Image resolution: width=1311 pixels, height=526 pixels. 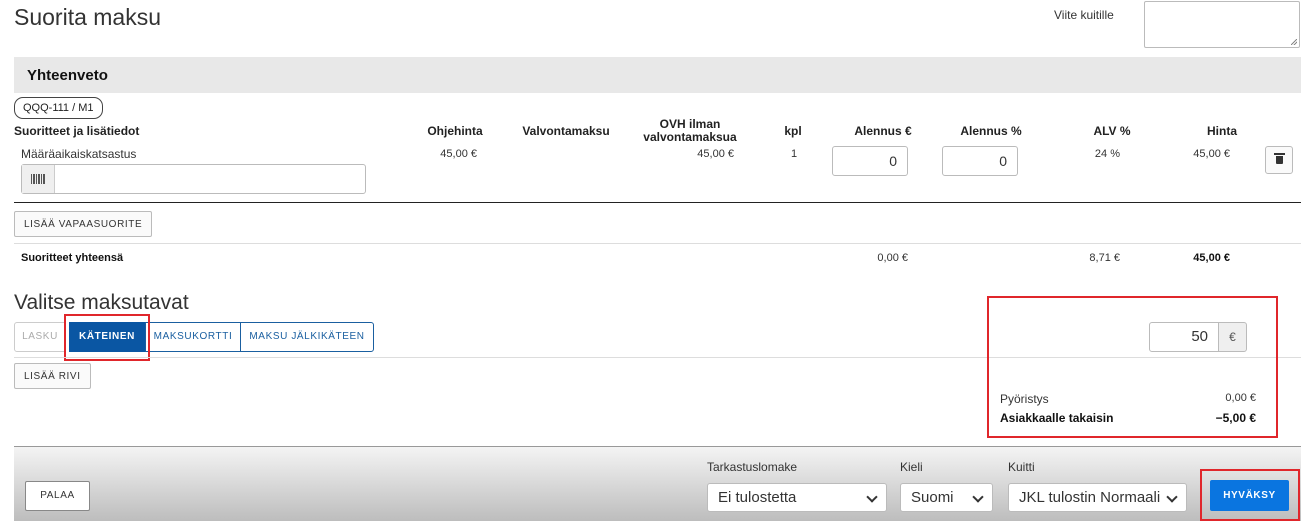 What do you see at coordinates (690, 137) in the screenshot?
I see `column-header-ovh-line2: valvontamaksua` at bounding box center [690, 137].